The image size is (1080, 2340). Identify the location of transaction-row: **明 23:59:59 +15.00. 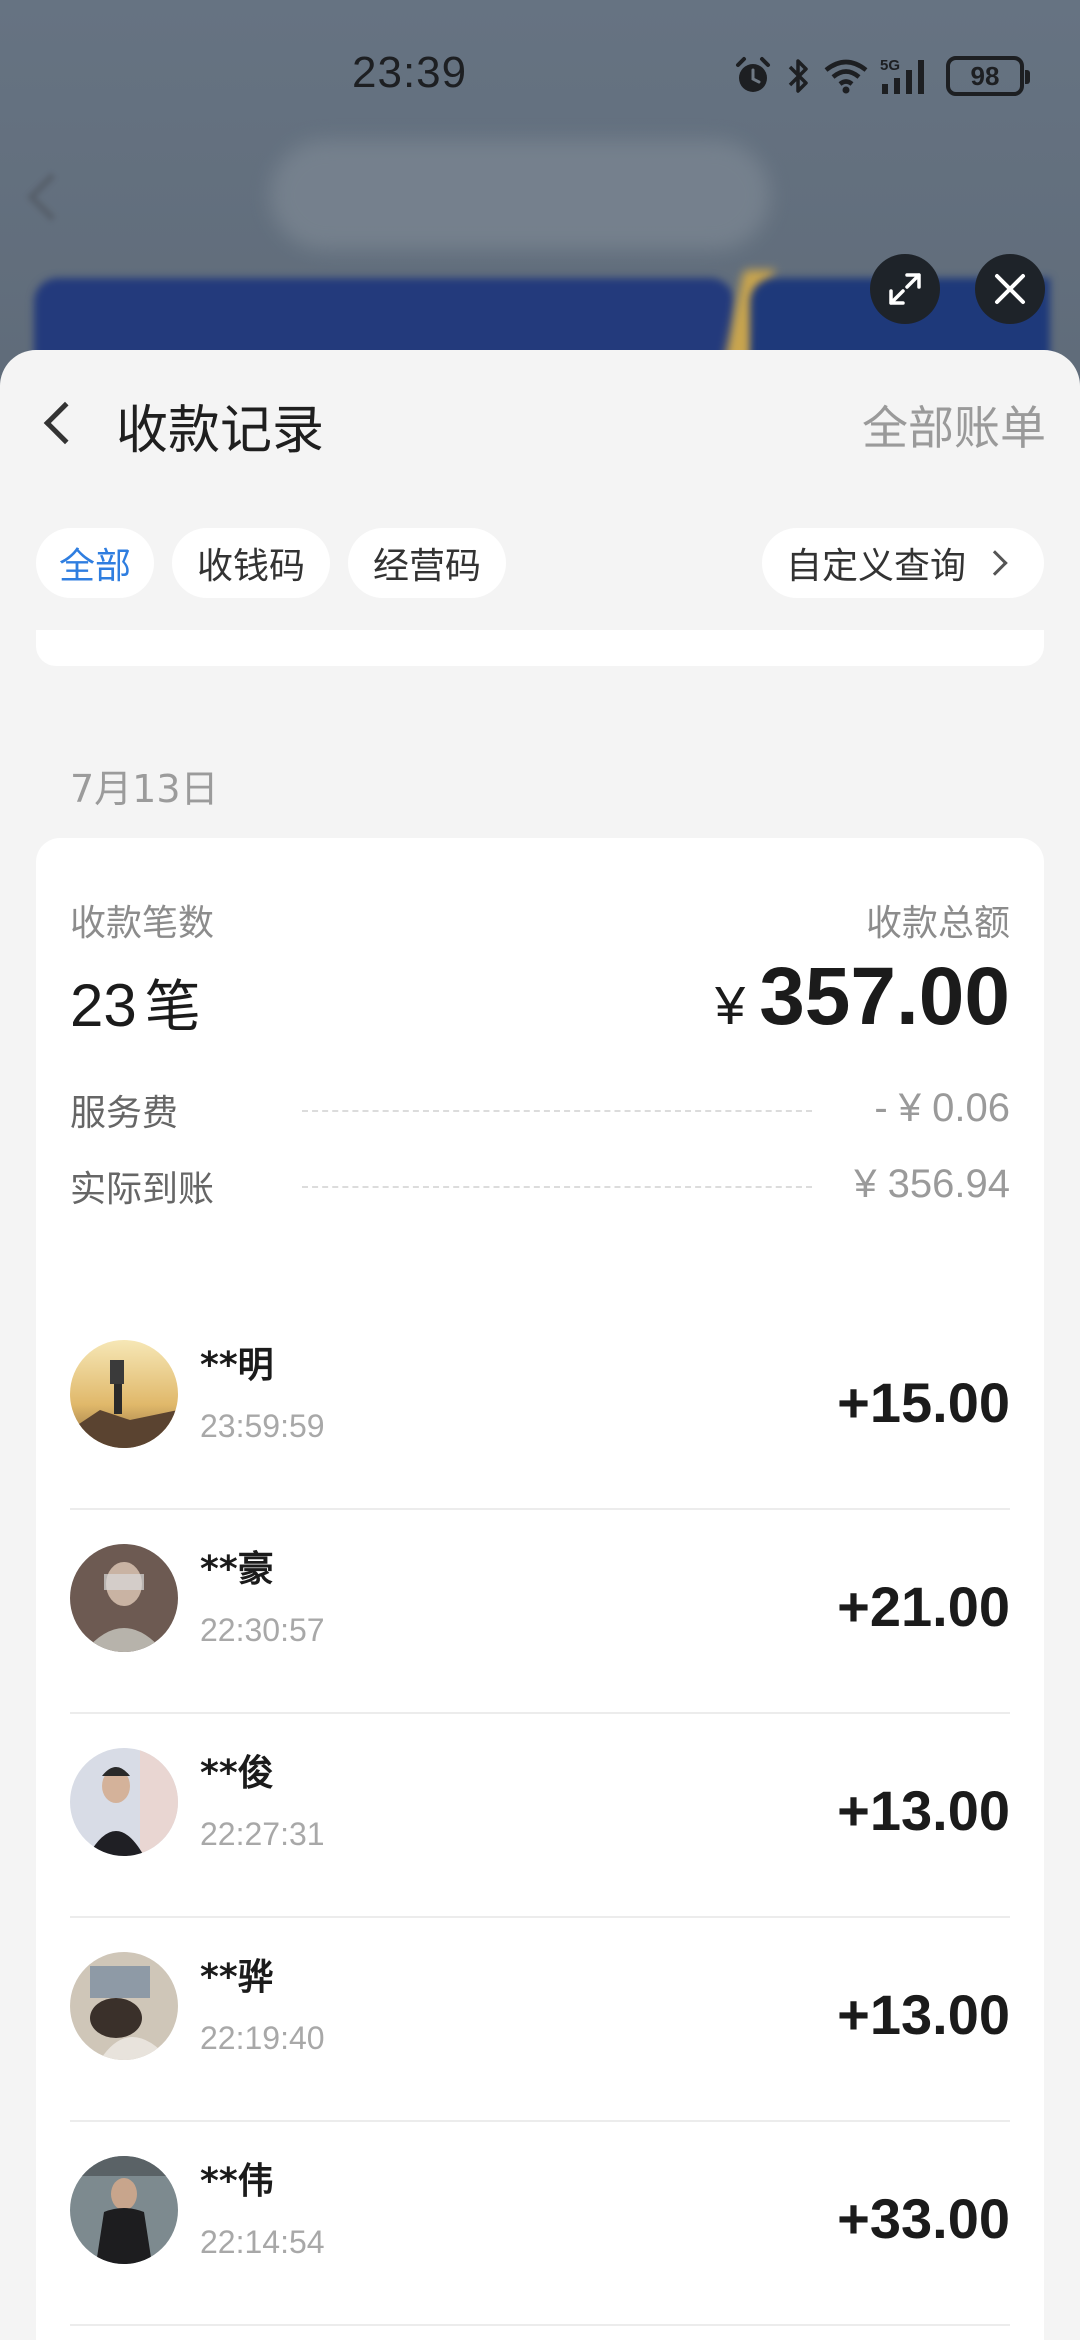
(540, 1408).